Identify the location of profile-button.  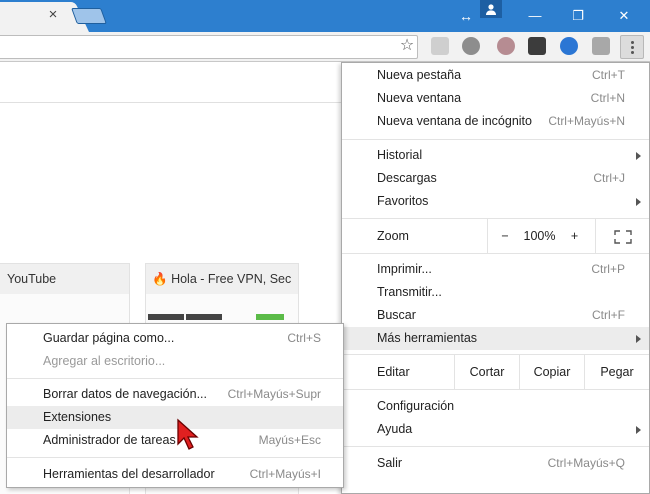
(491, 9).